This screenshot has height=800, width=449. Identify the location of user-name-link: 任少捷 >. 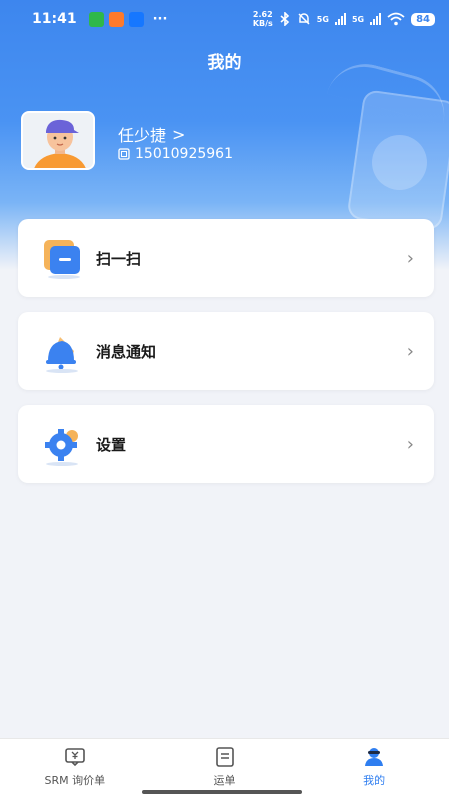
(151, 134).